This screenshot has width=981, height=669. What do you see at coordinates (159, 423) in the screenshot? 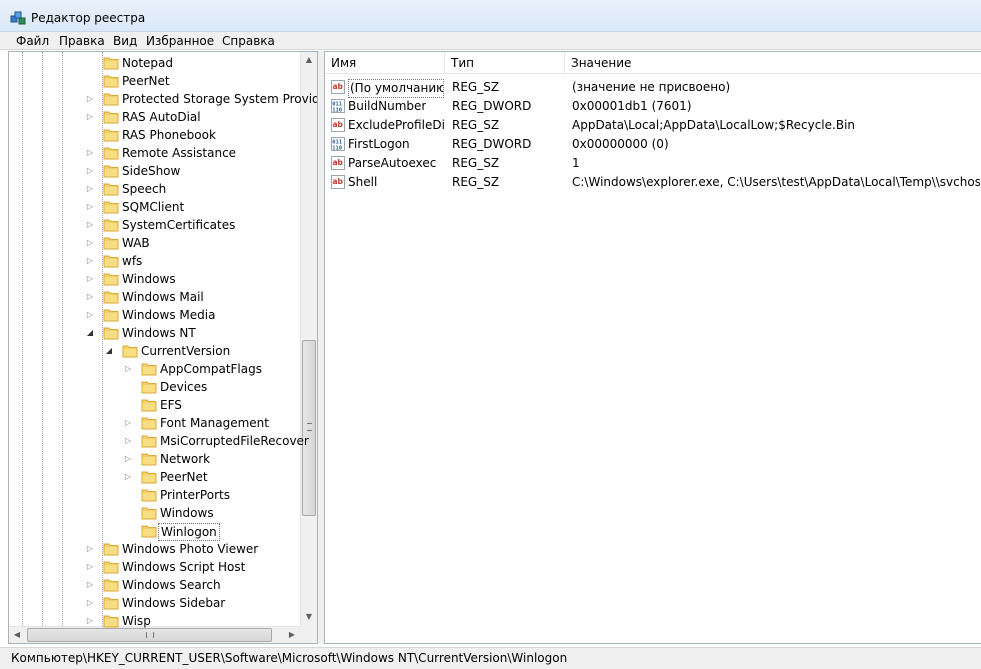
I see `tree-item: ▷ Font Management` at bounding box center [159, 423].